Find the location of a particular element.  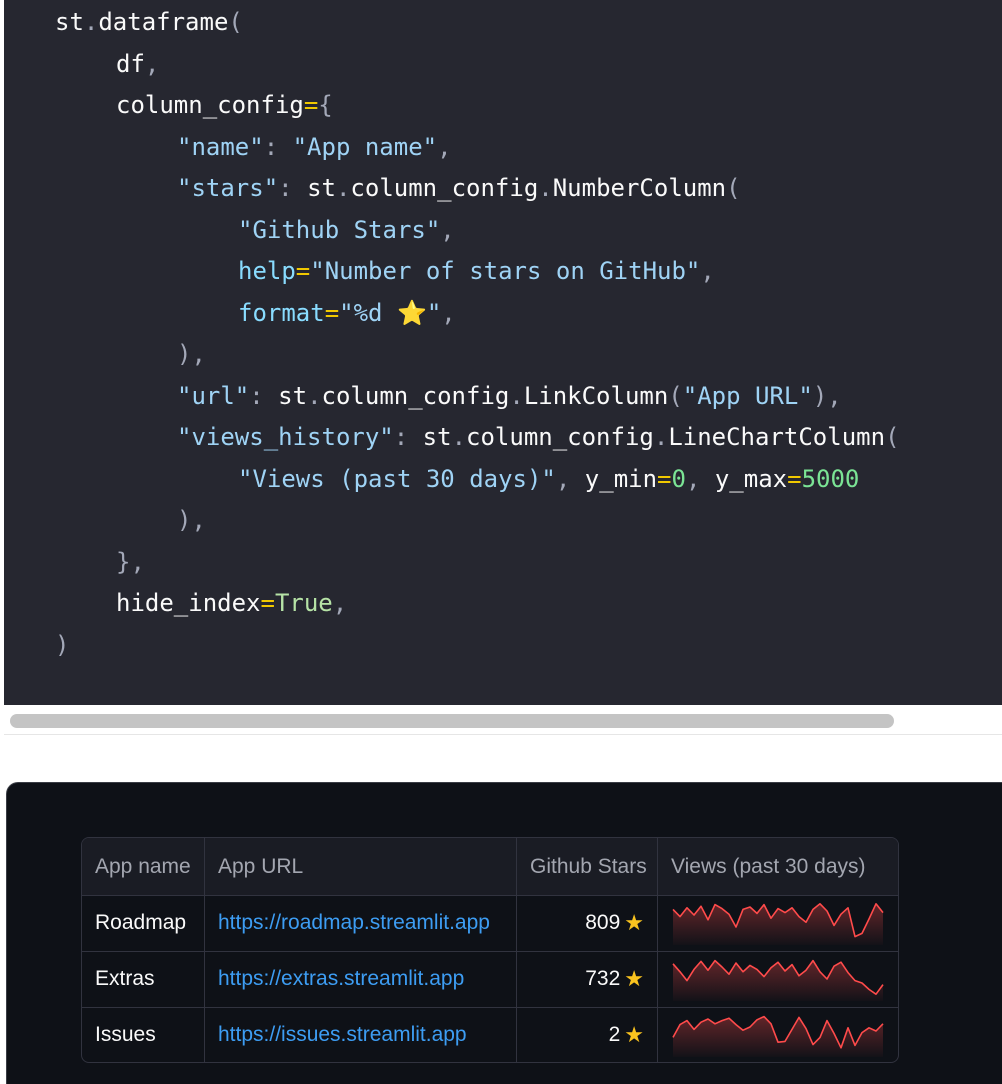

horizontal-scrollbar is located at coordinates (503, 720).